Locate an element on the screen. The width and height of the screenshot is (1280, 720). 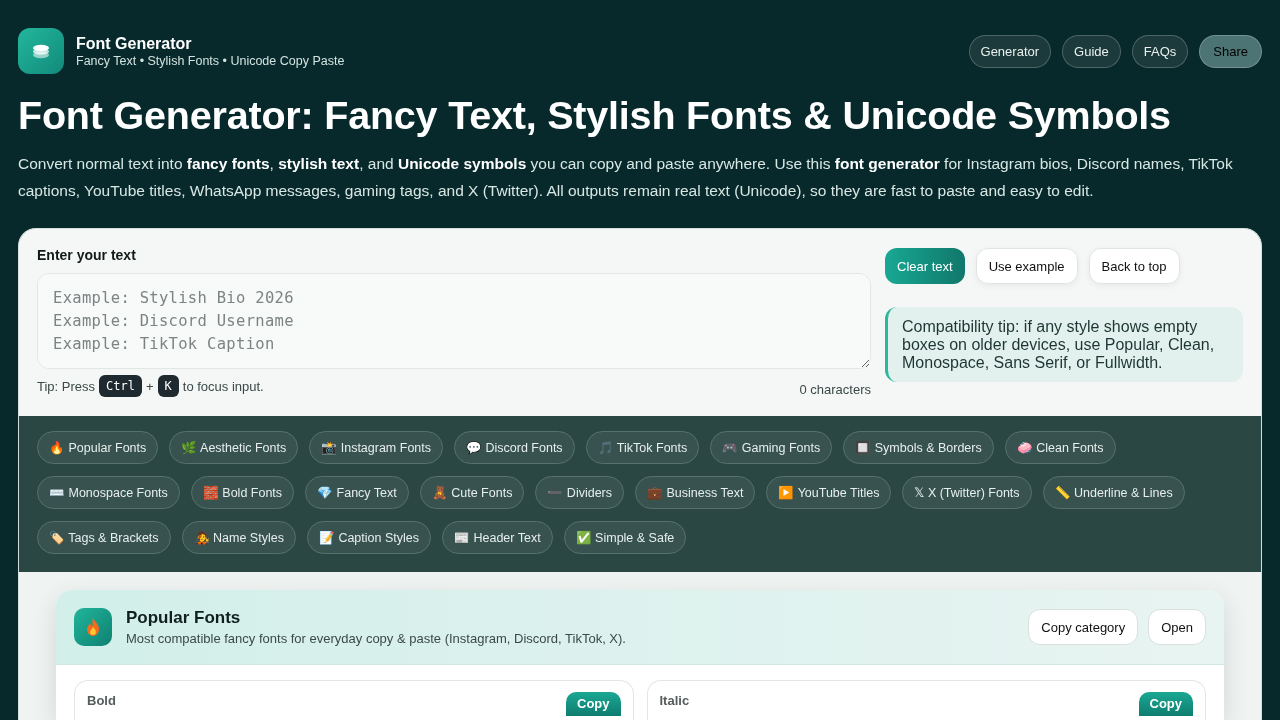
style-name: Italic is located at coordinates (674, 700).